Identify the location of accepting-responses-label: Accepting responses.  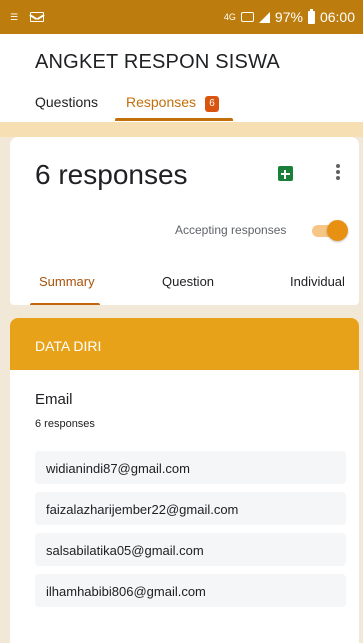
(231, 230).